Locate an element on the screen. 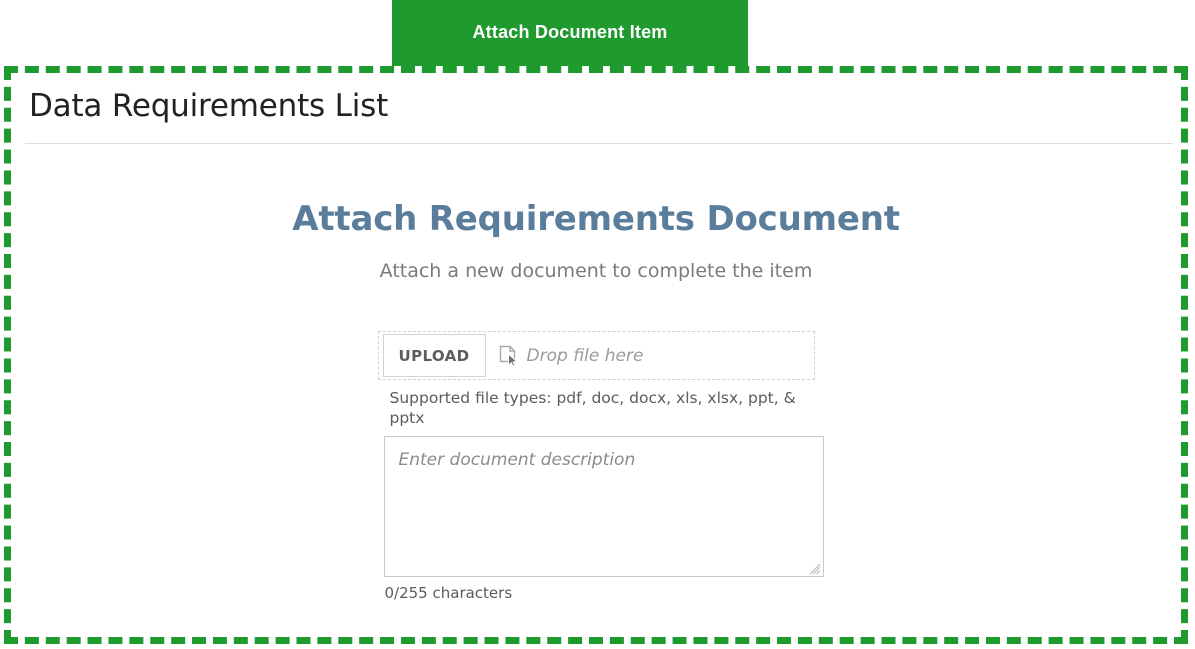  upload-button-label: UPLOAD is located at coordinates (434, 355).